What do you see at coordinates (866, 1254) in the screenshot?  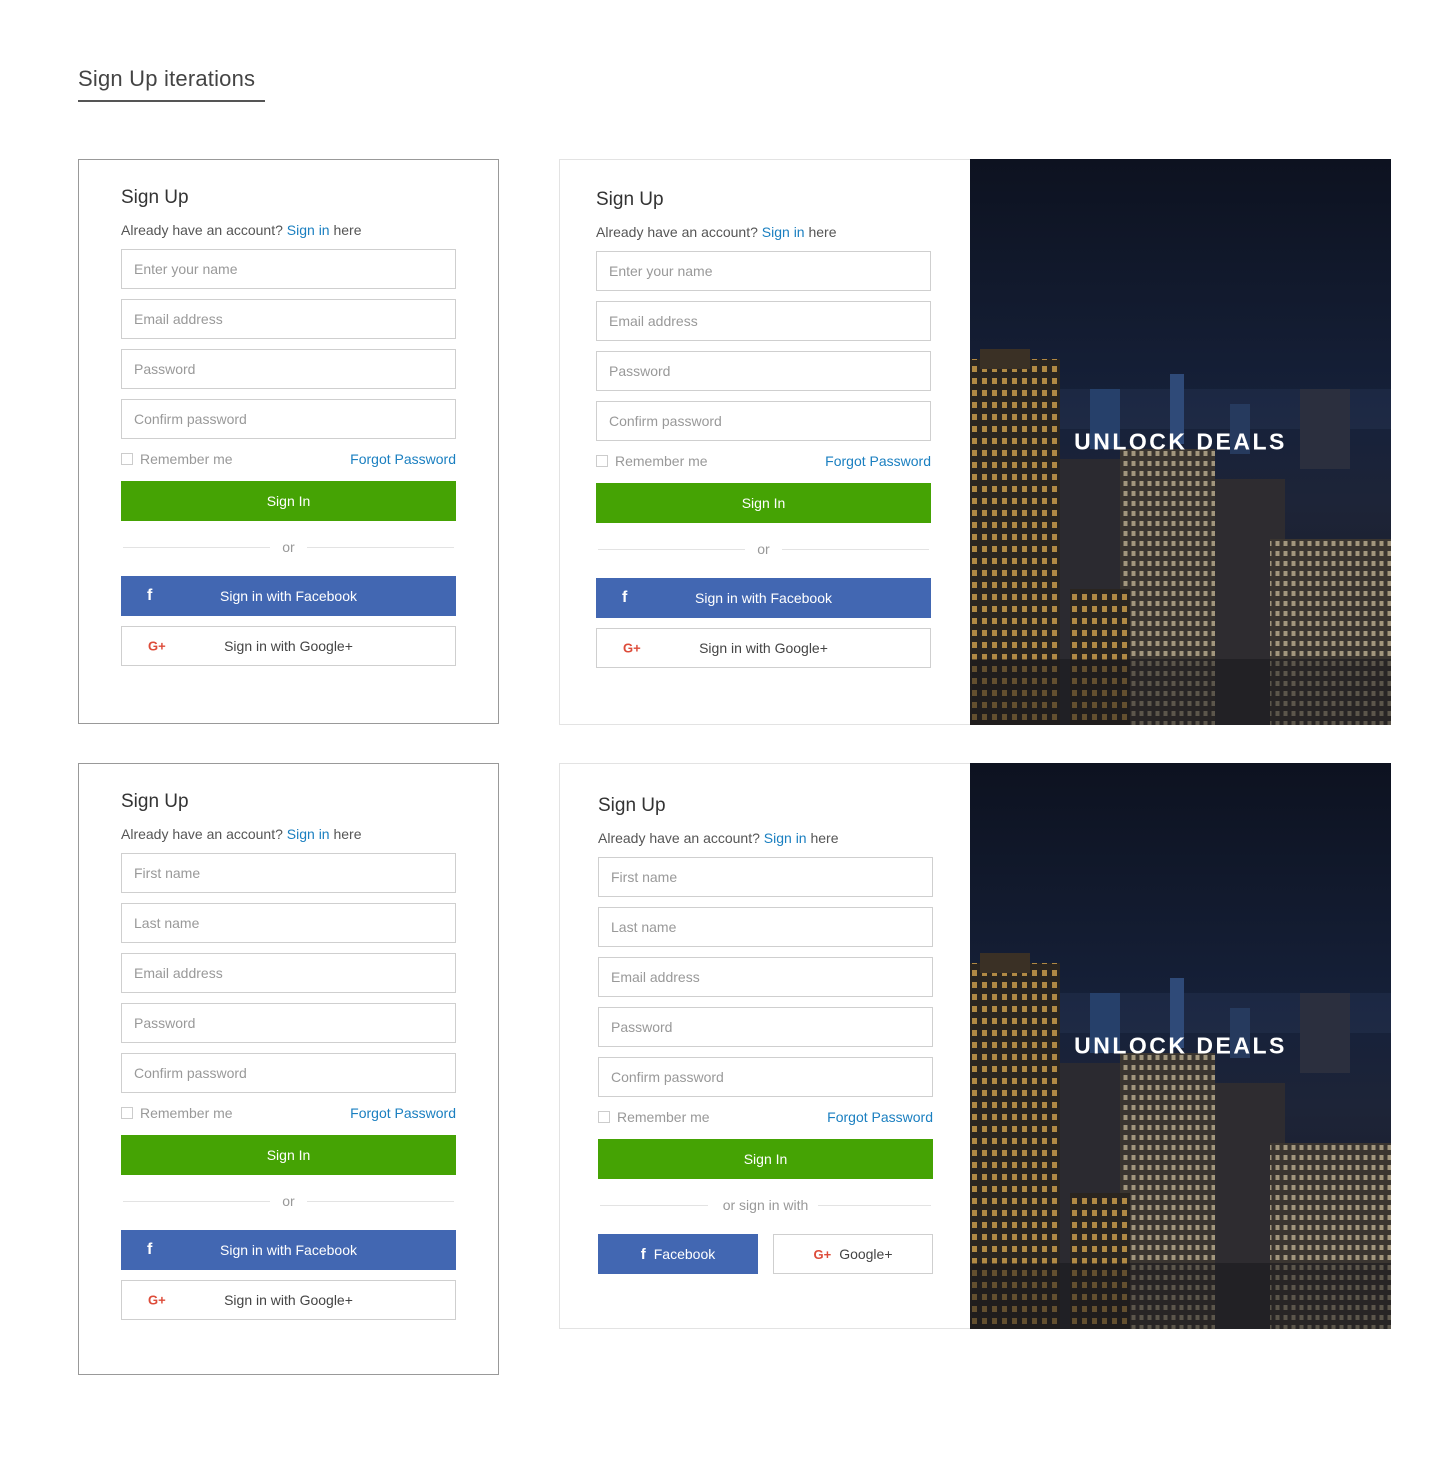 I see `google-button-label: Google+` at bounding box center [866, 1254].